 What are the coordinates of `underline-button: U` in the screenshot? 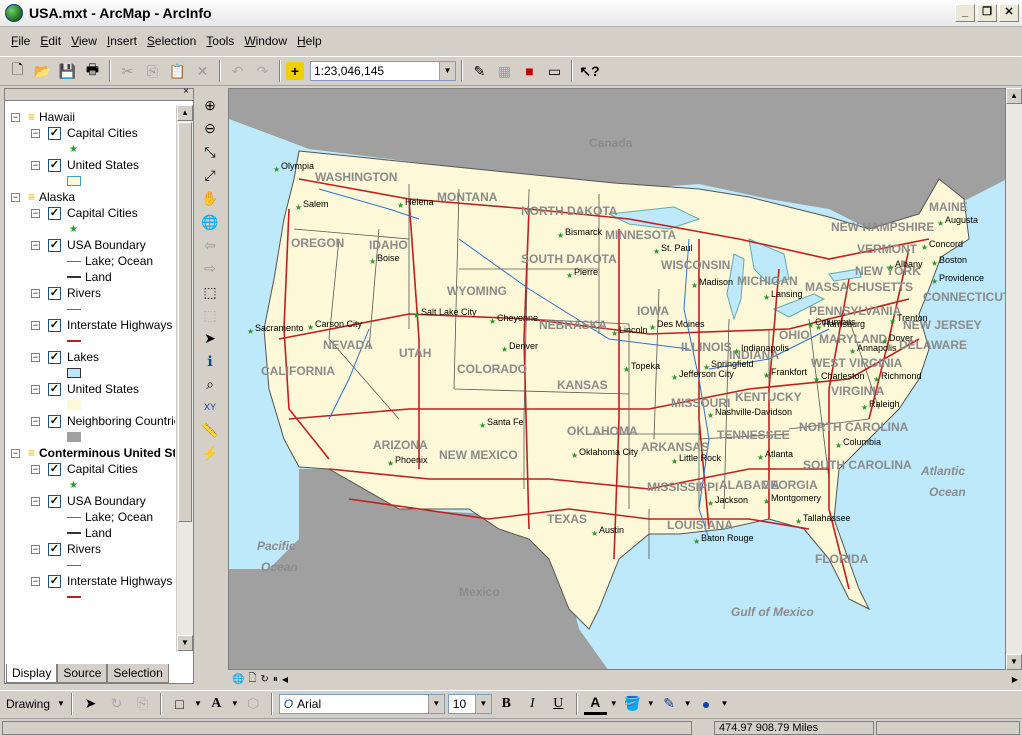 It's located at (558, 703).